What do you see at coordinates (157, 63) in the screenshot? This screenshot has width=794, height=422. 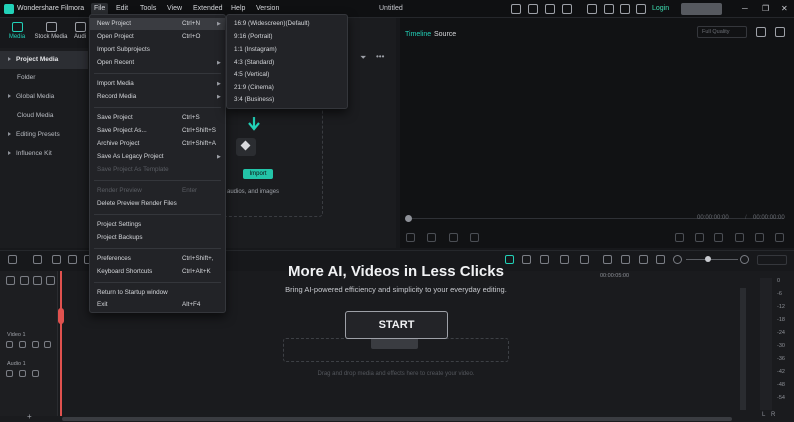 I see `menu-item-open-recent: Open Recent ▶` at bounding box center [157, 63].